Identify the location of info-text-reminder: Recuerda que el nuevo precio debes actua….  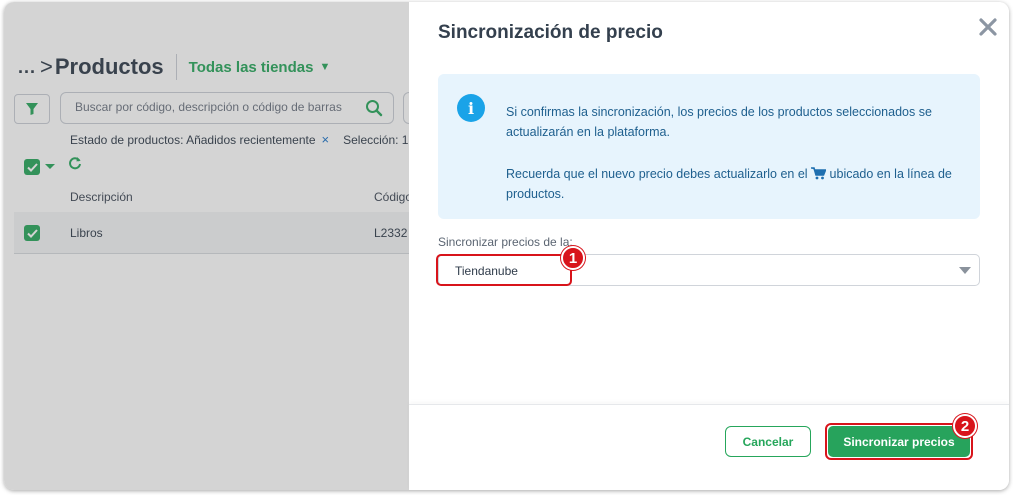
(736, 184).